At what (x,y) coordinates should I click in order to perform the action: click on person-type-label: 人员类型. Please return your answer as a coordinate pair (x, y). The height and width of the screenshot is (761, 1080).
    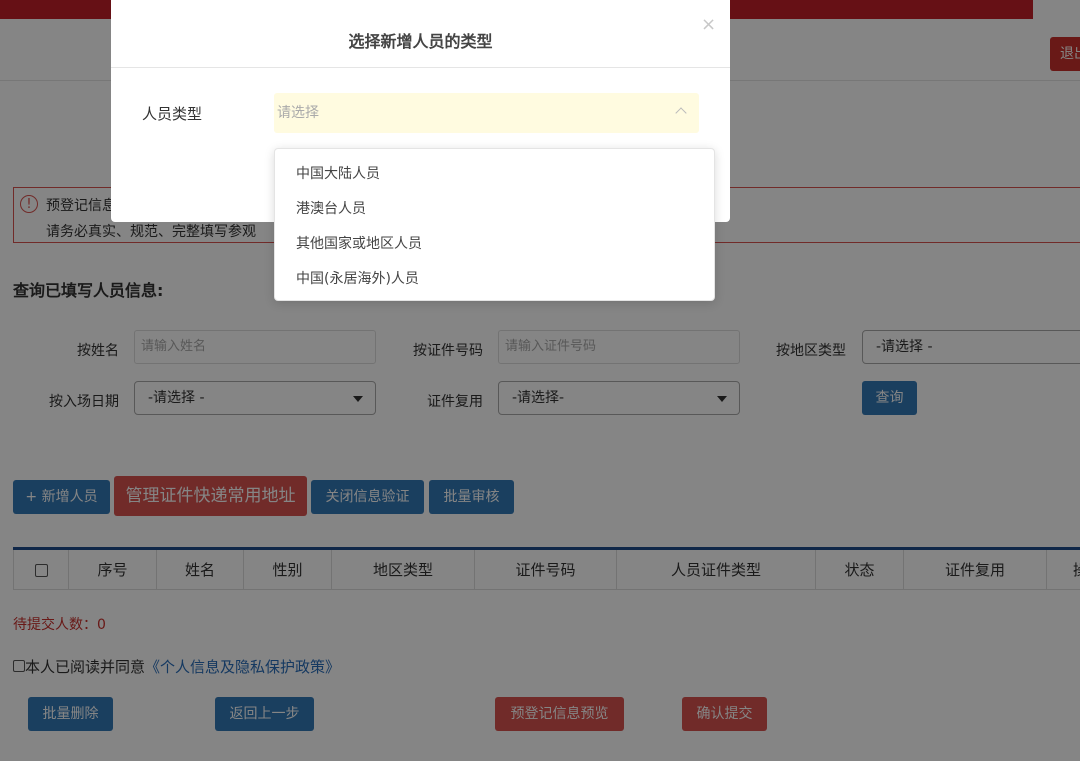
    Looking at the image, I should click on (172, 113).